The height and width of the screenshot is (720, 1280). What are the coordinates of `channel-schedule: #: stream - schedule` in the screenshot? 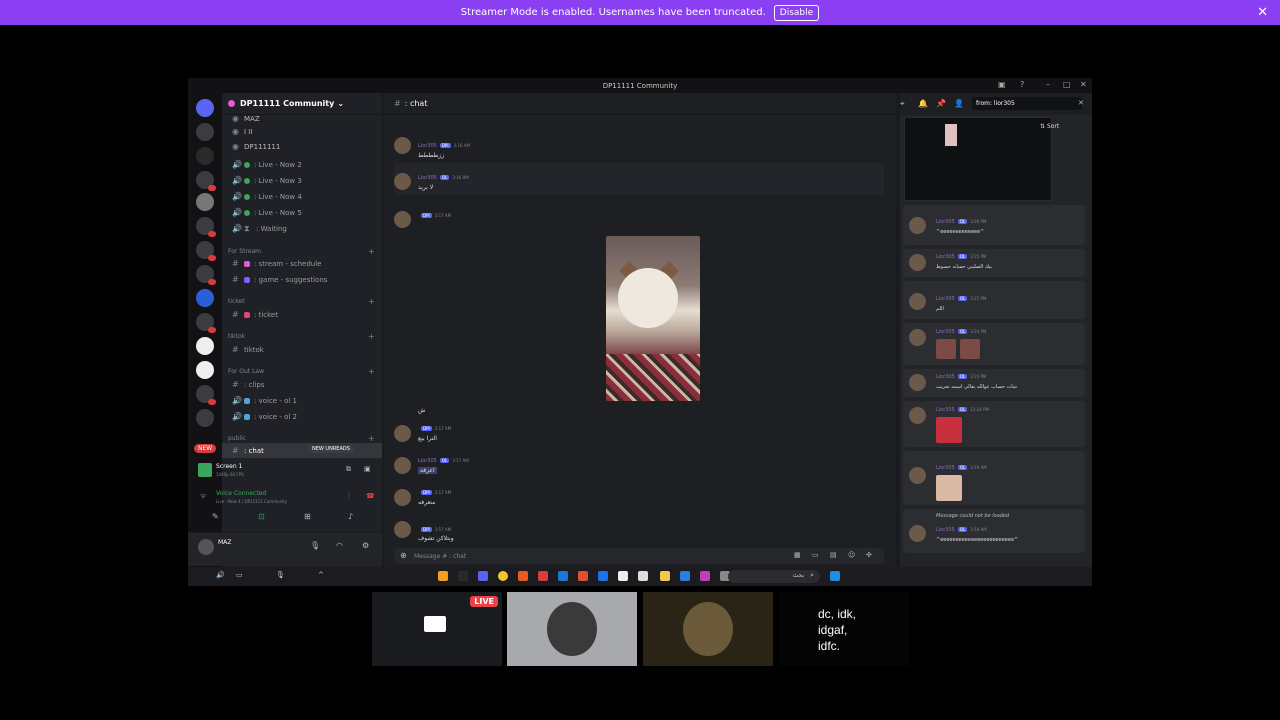 It's located at (302, 263).